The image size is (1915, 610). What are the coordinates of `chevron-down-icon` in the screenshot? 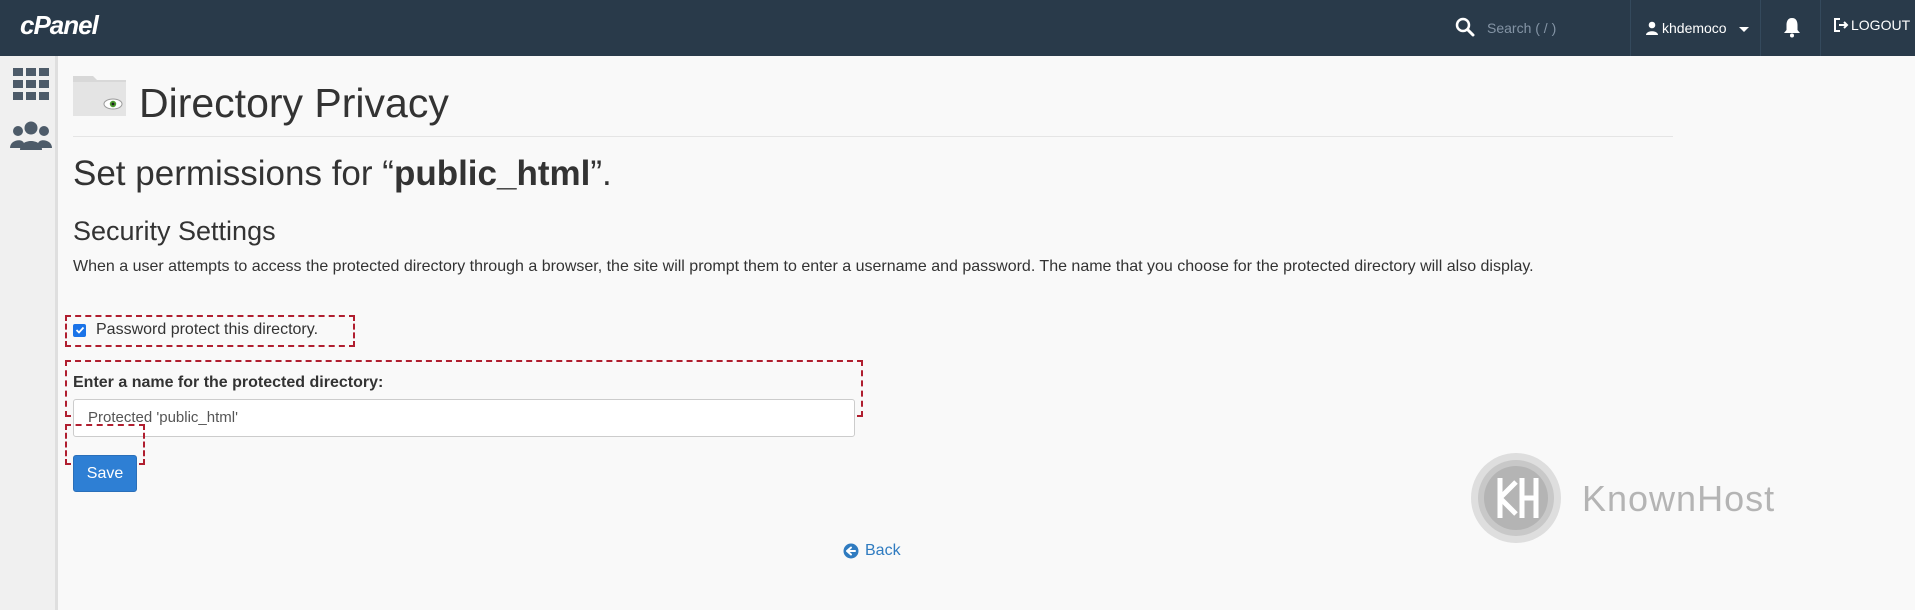 It's located at (1743, 29).